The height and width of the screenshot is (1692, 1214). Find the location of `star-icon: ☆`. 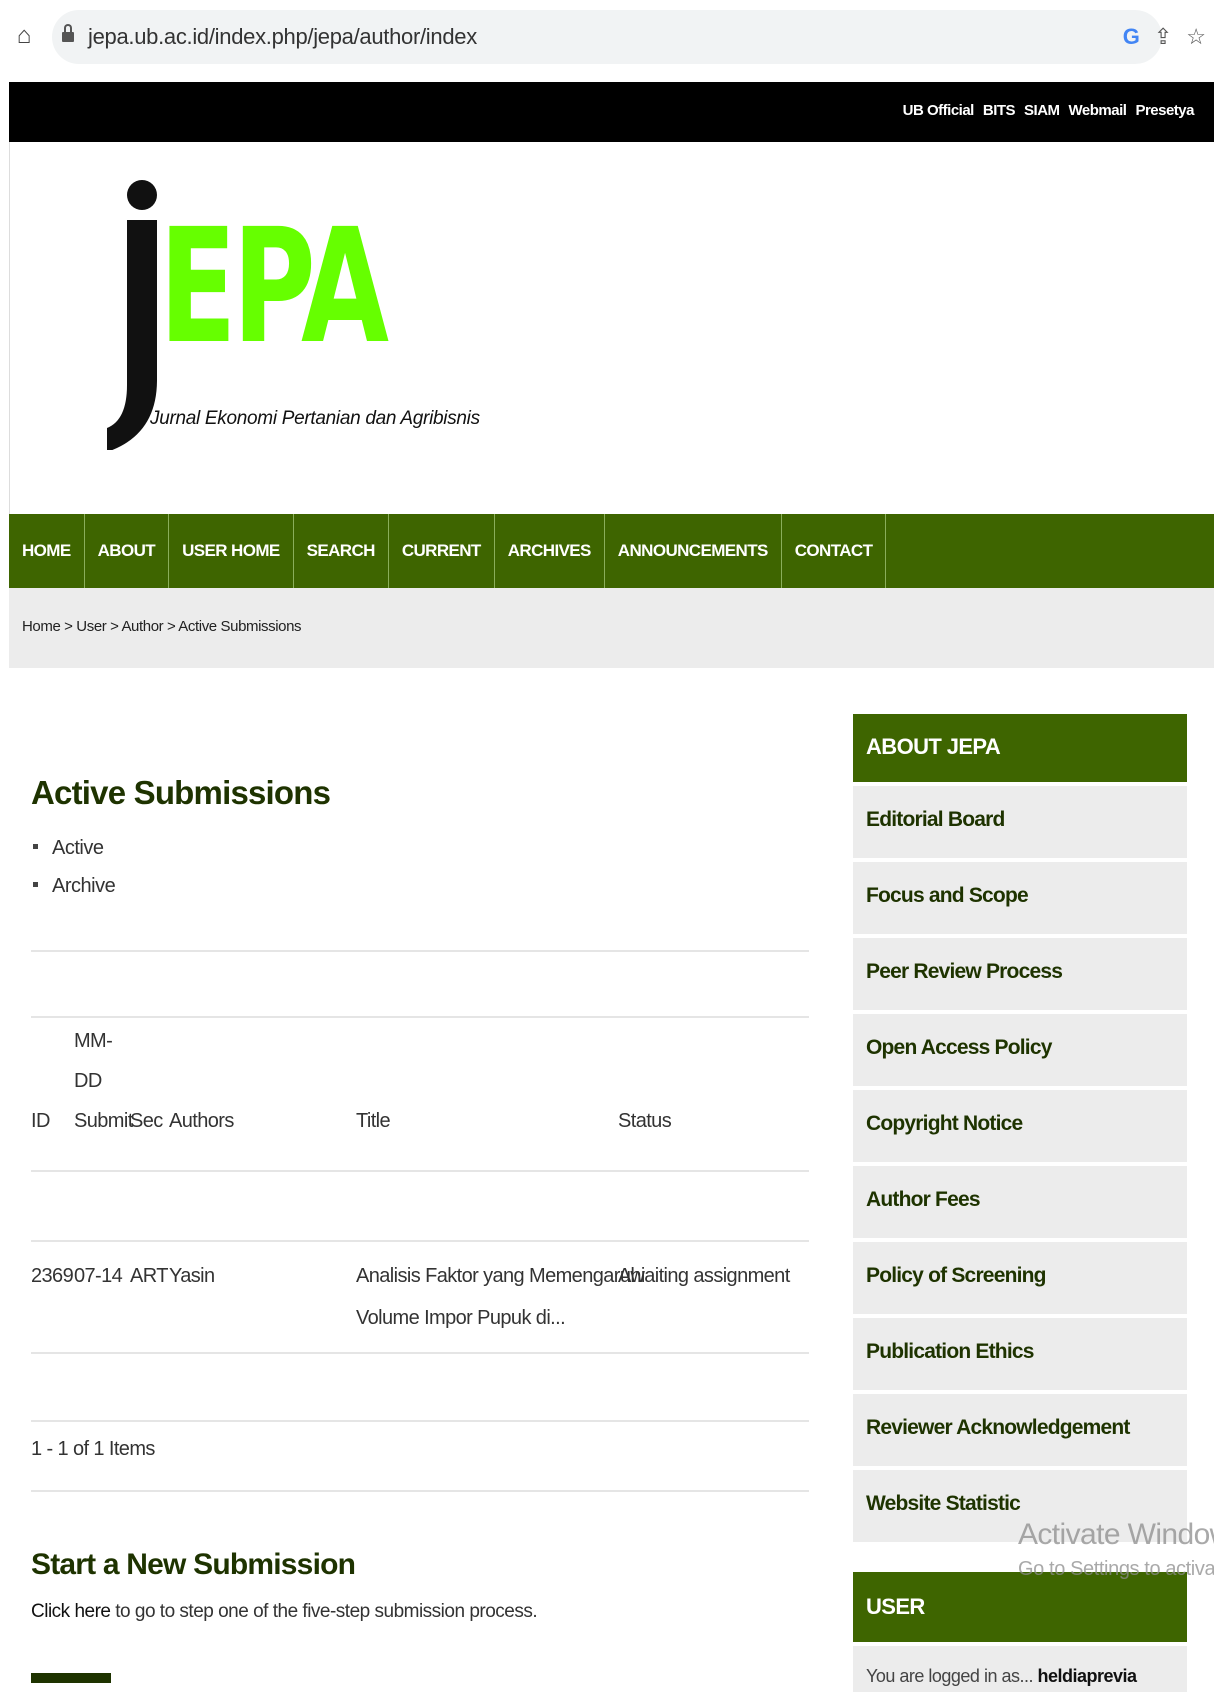

star-icon: ☆ is located at coordinates (1196, 37).